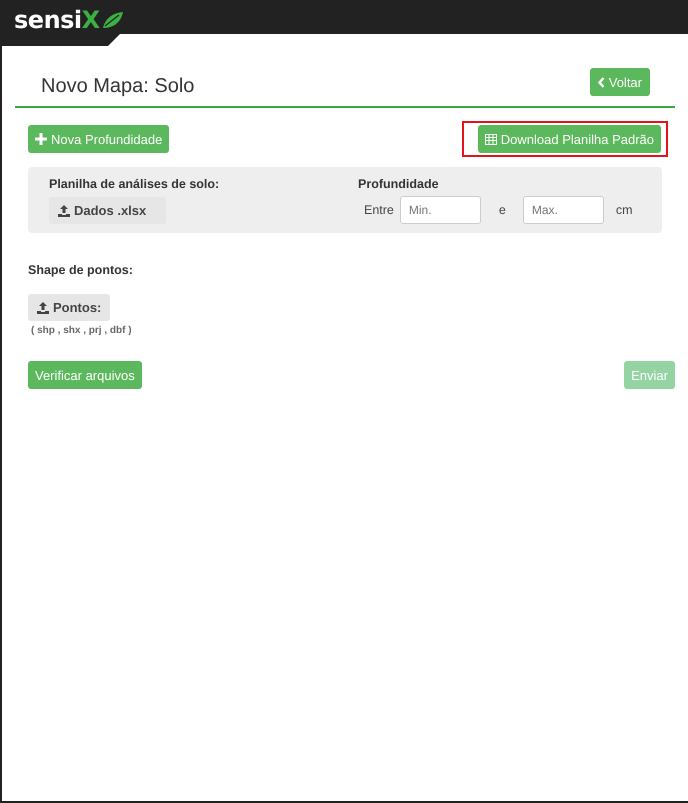 The image size is (688, 803). Describe the element at coordinates (620, 82) in the screenshot. I see `back-button: Voltar` at that location.